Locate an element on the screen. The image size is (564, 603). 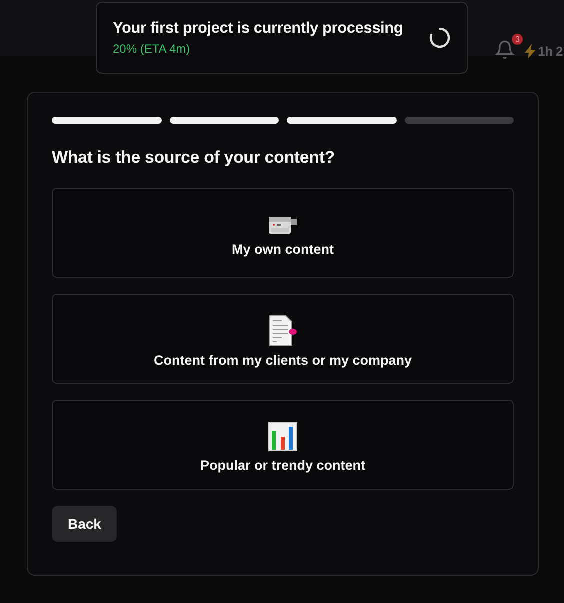
source-option: My own content is located at coordinates (283, 233).